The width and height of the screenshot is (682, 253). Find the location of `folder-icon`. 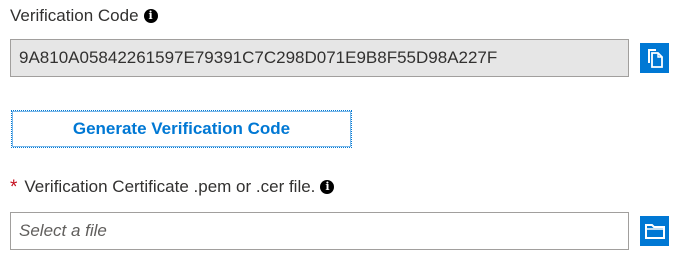

folder-icon is located at coordinates (654, 231).